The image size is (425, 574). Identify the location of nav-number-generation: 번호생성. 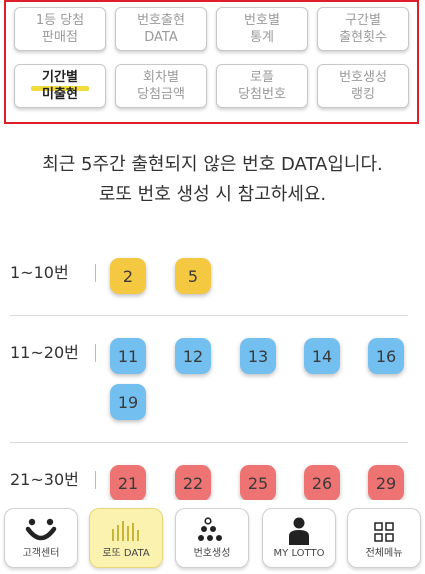
(212, 538).